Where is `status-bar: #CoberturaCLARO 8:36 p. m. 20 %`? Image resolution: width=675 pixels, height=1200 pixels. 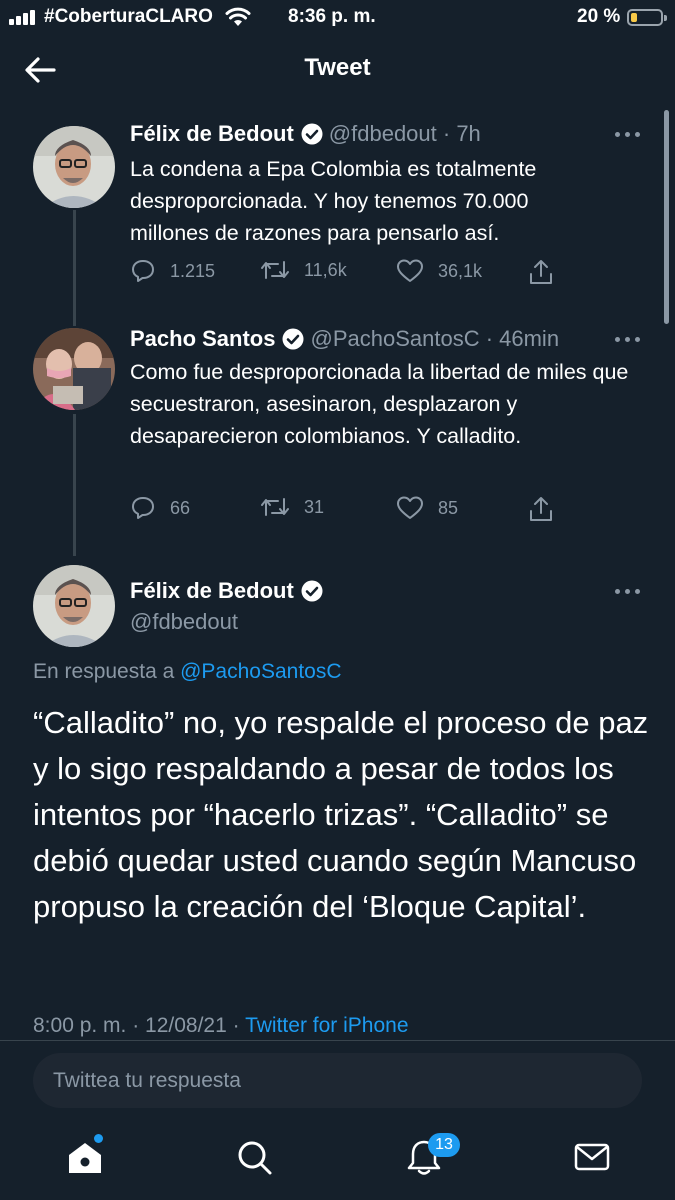 status-bar: #CoberturaCLARO 8:36 p. m. 20 % is located at coordinates (337, 18).